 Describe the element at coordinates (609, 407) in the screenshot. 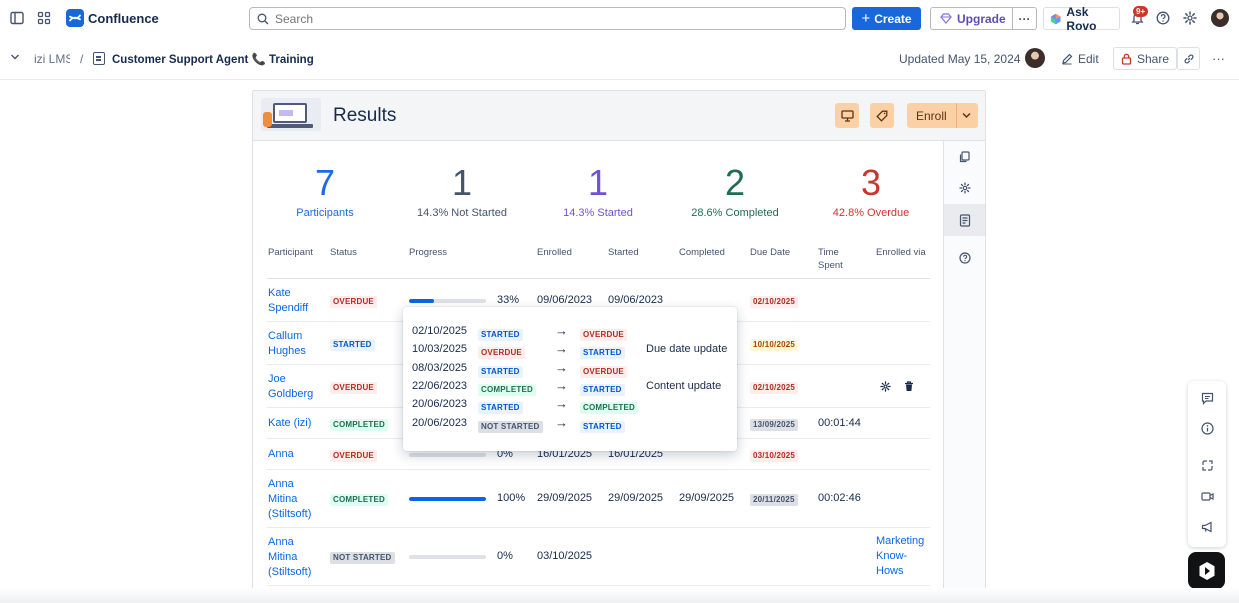

I see `to-status-lozenge: COMPLETED` at that location.